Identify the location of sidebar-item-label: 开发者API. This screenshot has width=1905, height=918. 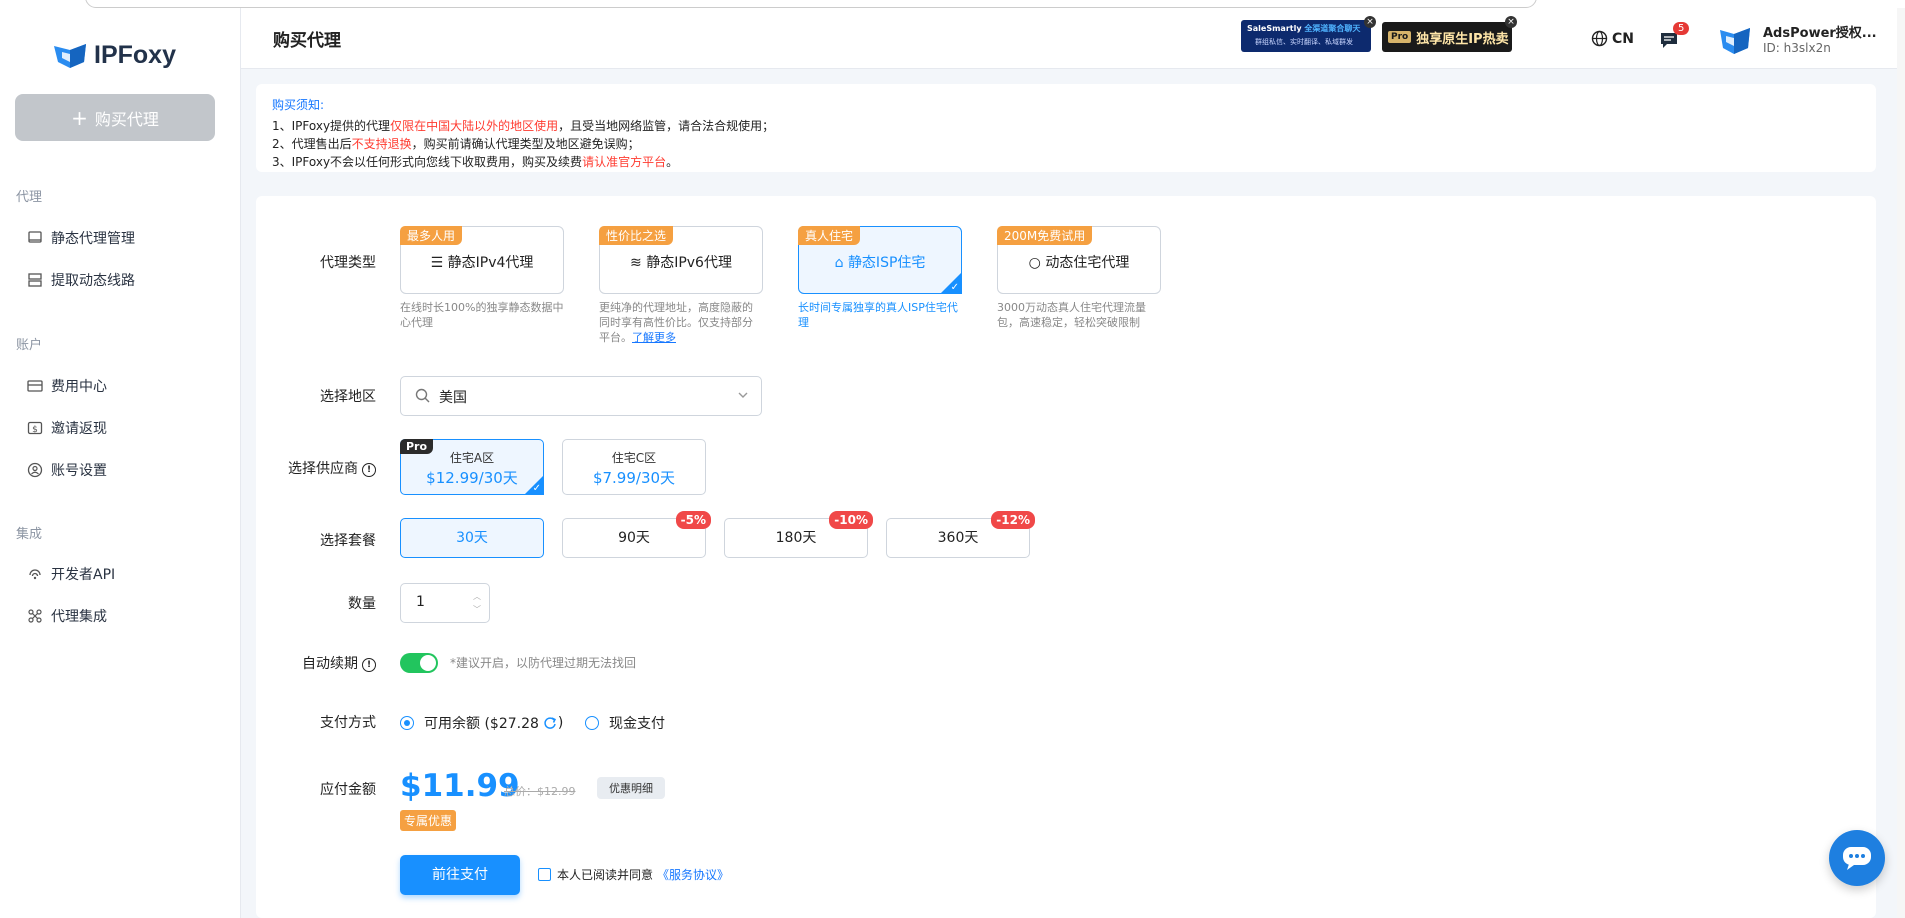
(83, 575).